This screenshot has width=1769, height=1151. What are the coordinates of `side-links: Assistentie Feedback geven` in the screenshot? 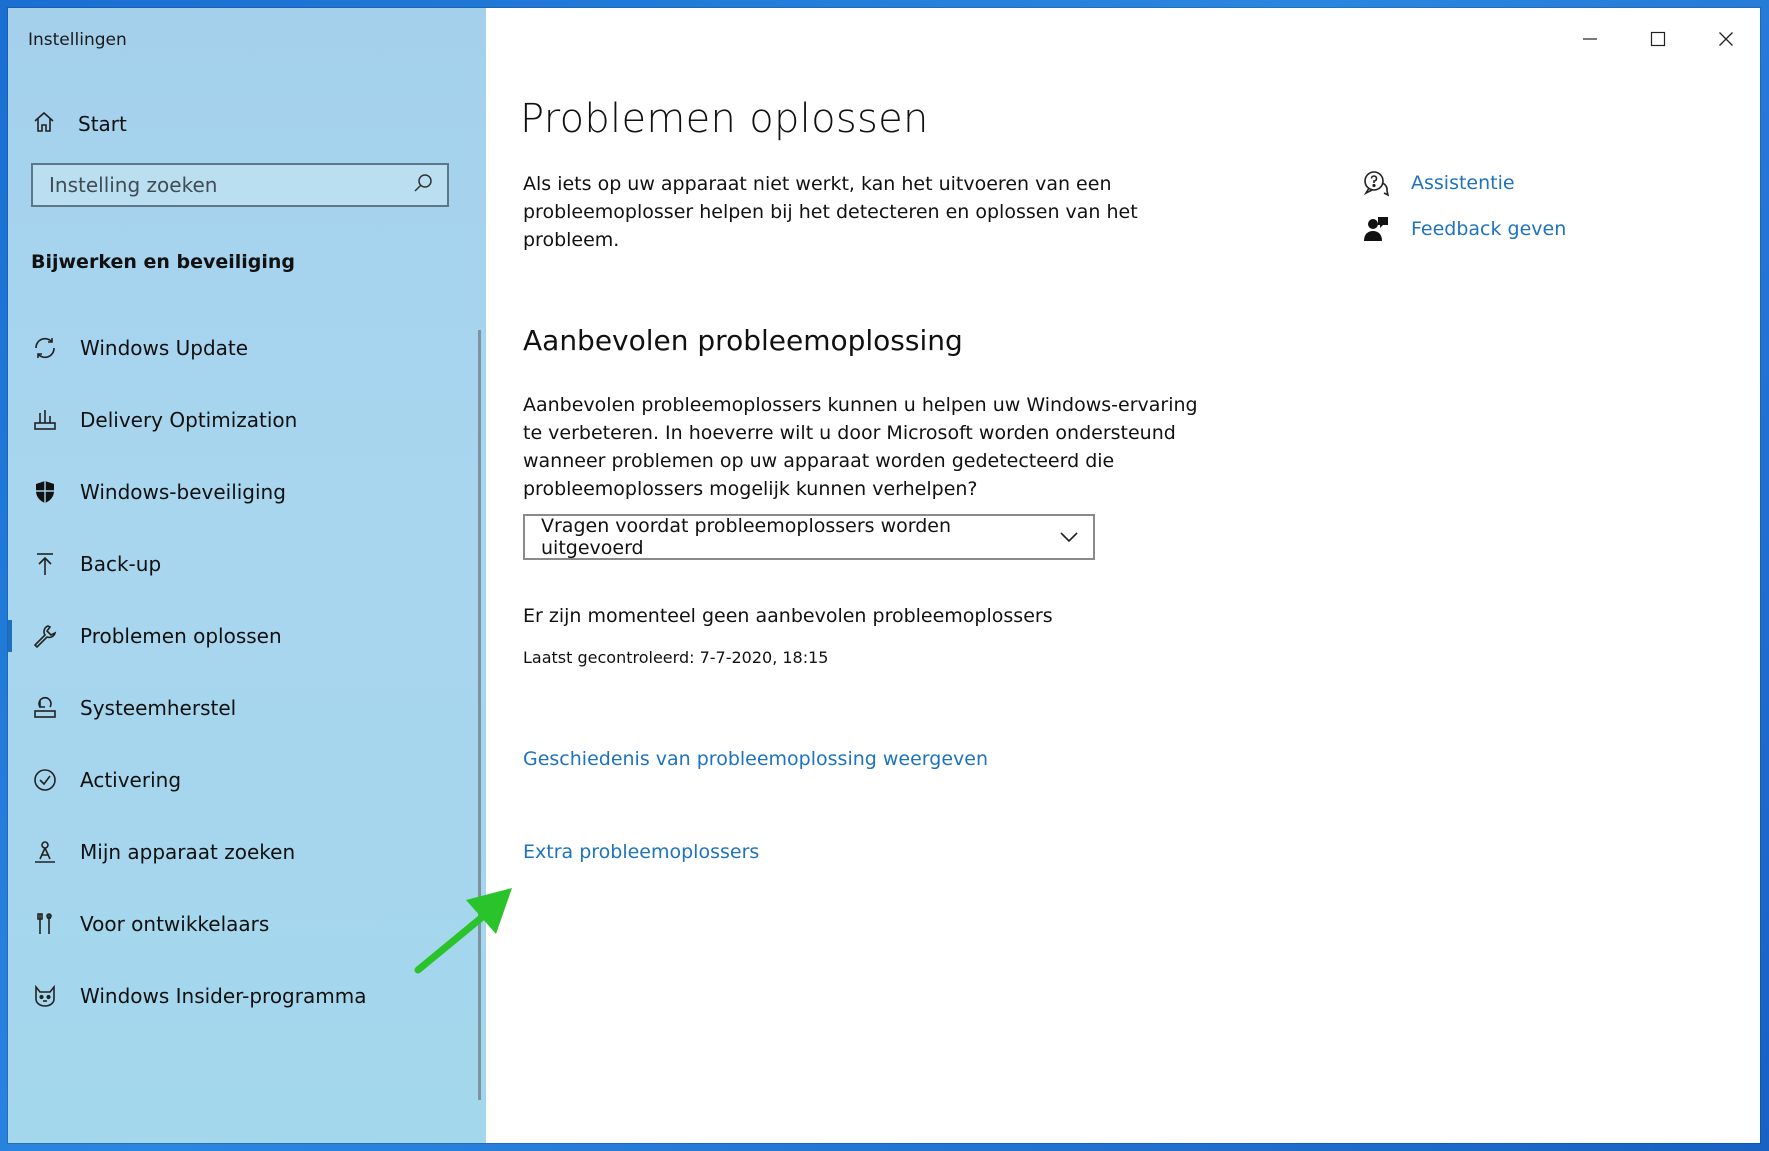 It's located at (1463, 206).